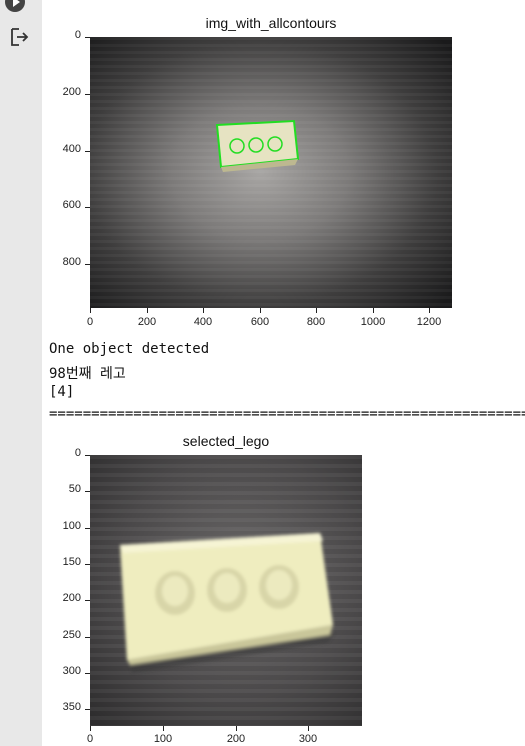 The height and width of the screenshot is (746, 525). What do you see at coordinates (373, 322) in the screenshot?
I see `x-tick: 1000` at bounding box center [373, 322].